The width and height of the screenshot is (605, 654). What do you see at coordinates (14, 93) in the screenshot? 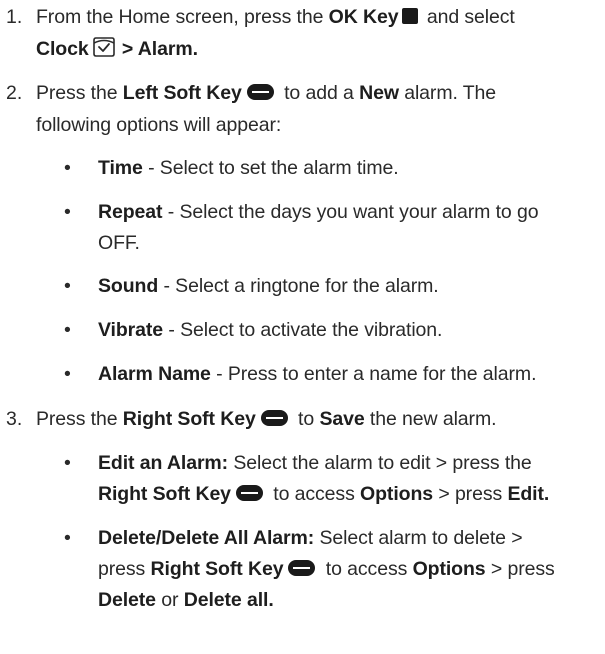
I see `step-2-number: 2.` at bounding box center [14, 93].